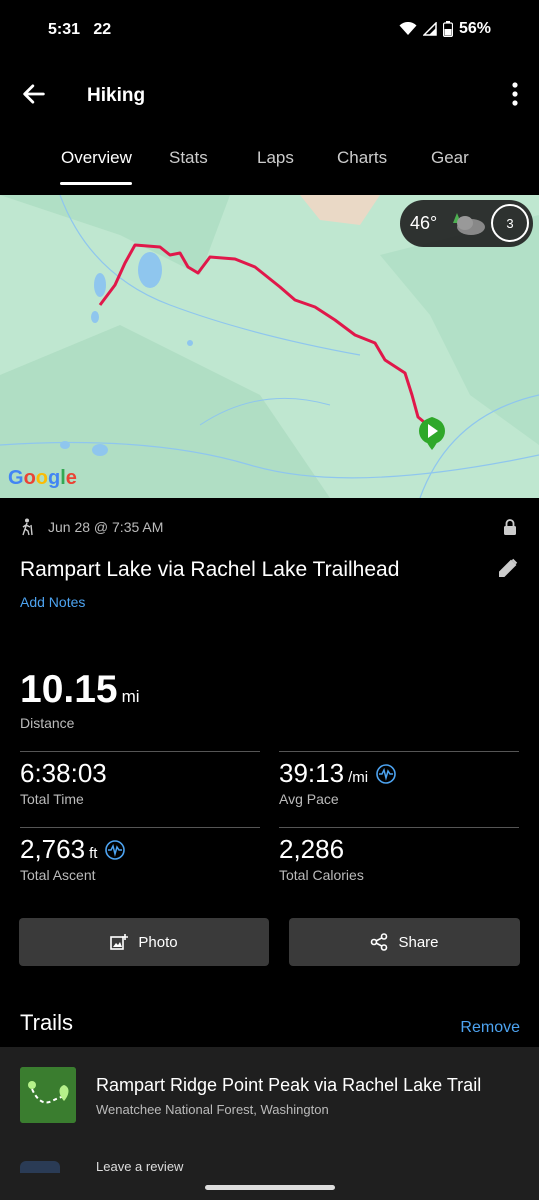 This screenshot has height=1200, width=539. I want to click on page-title: Hiking, so click(116, 95).